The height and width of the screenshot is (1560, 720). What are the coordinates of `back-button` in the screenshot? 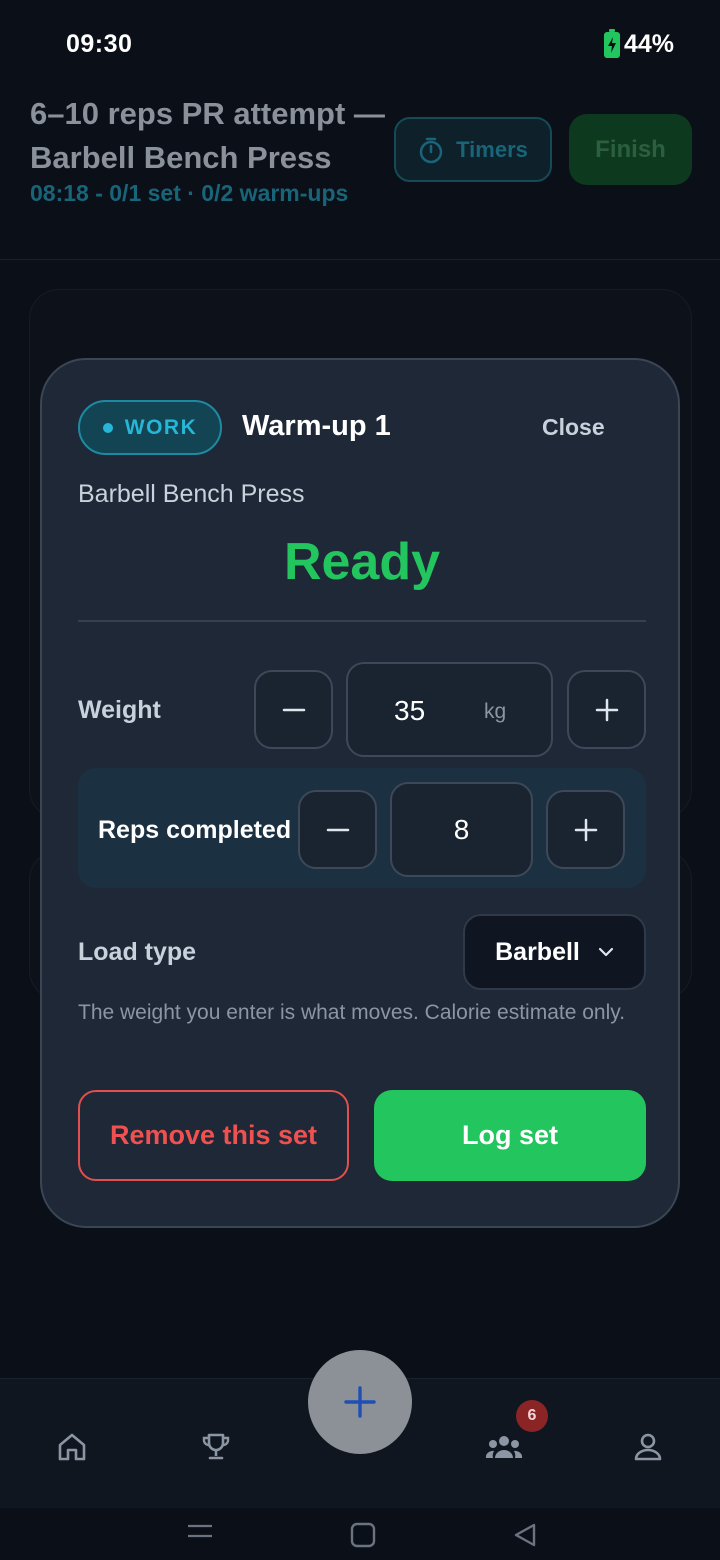 It's located at (525, 1535).